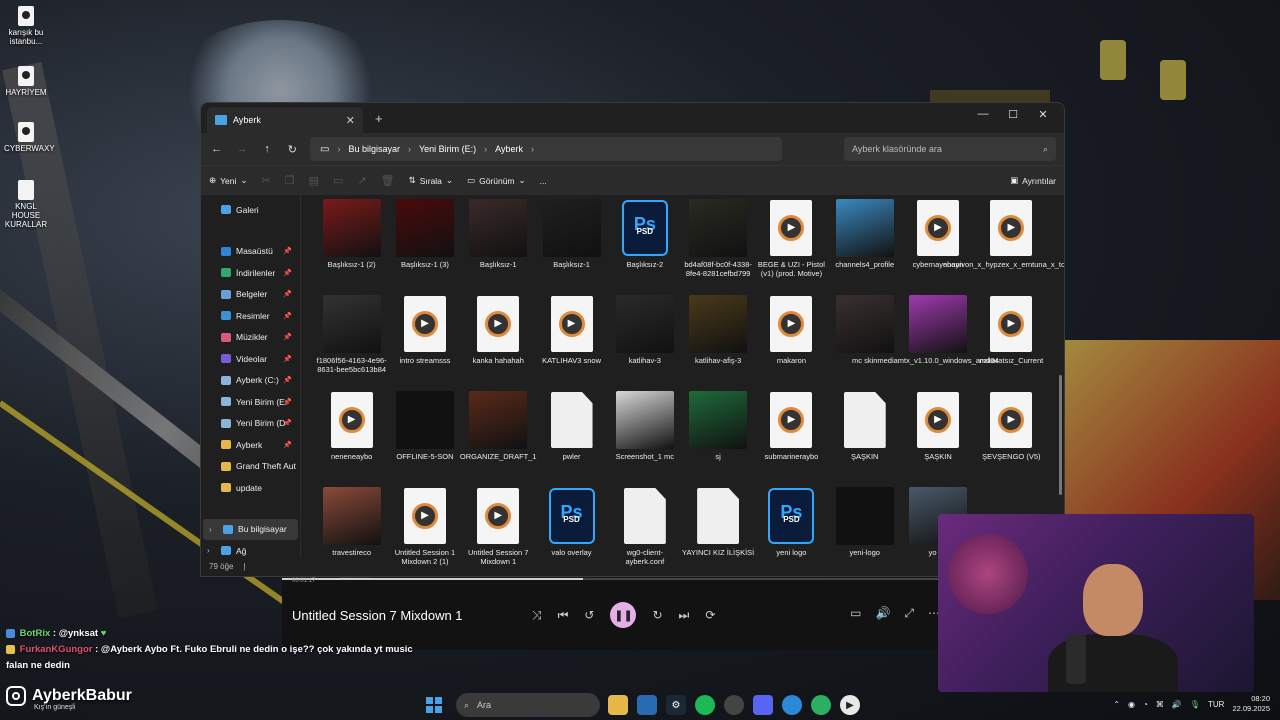 Image resolution: width=1280 pixels, height=720 pixels. Describe the element at coordinates (938, 341) in the screenshot. I see `file-item: mediamtx_v1.10.0_windows_amd64` at that location.